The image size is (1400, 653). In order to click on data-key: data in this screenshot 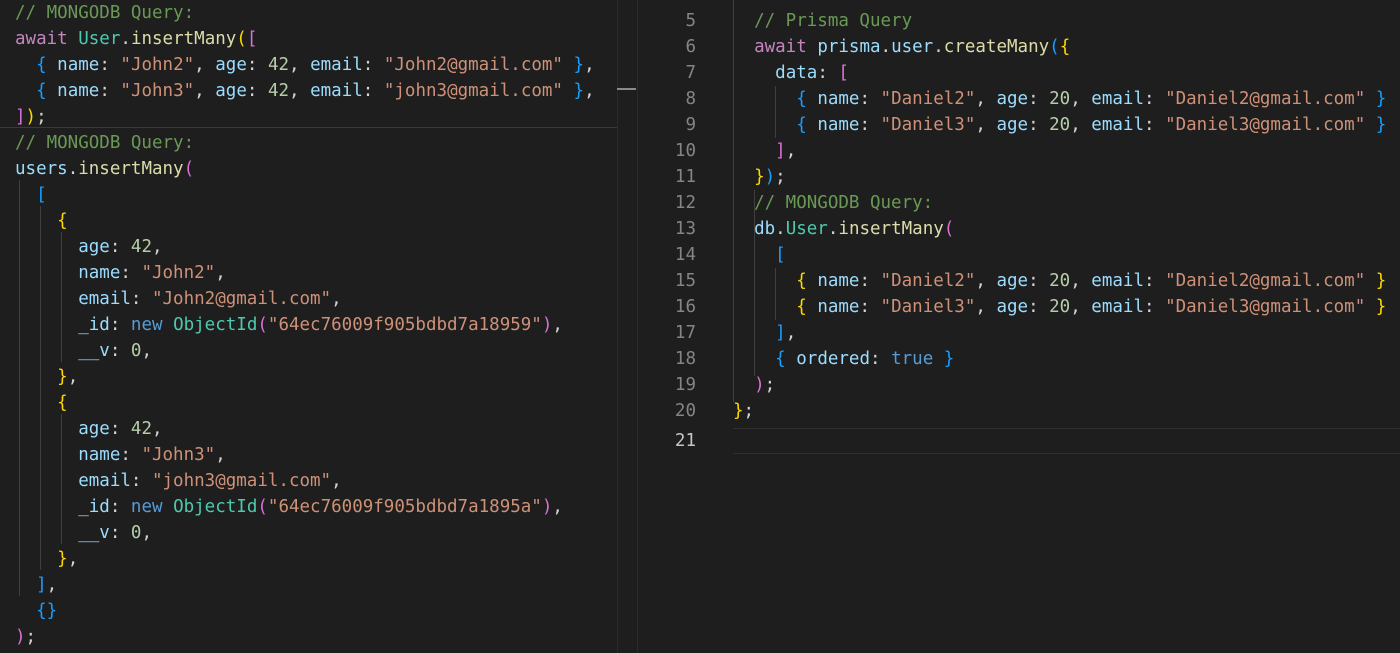, I will do `click(796, 73)`.